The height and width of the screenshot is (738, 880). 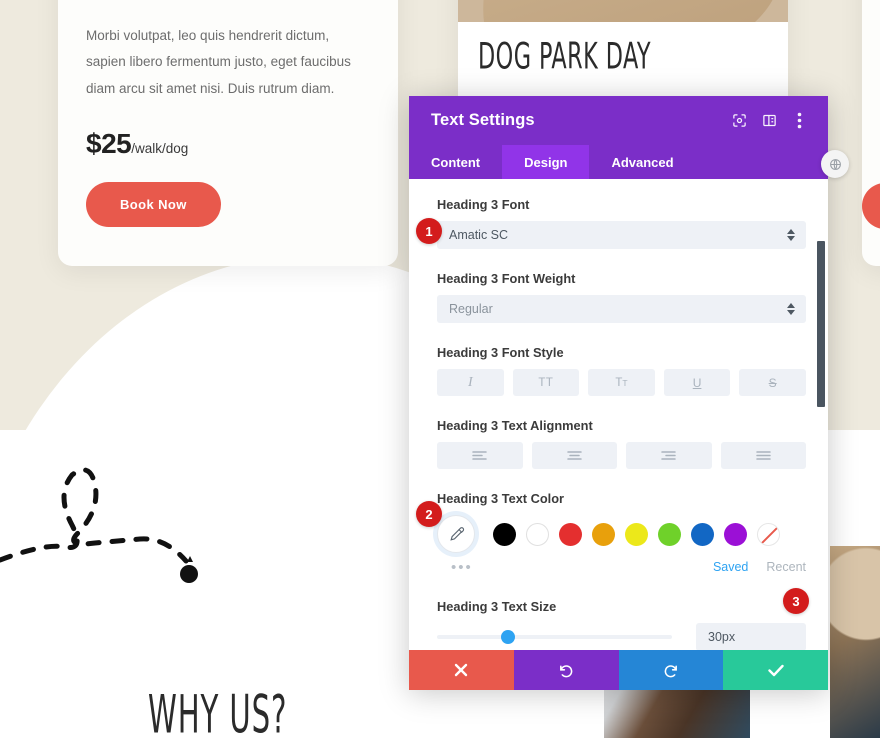 I want to click on label-heading3-text-alignment: Heading 3 Text Alignment, so click(x=515, y=425).